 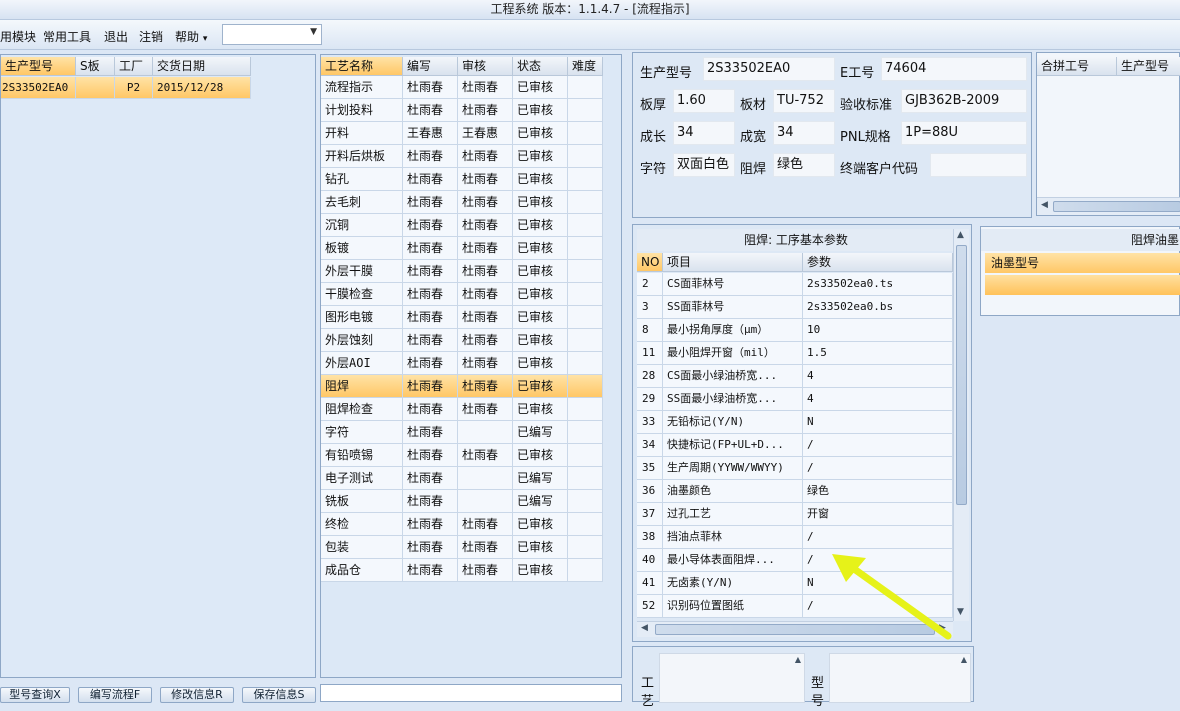 I want to click on material-field: TU-752, so click(x=804, y=101).